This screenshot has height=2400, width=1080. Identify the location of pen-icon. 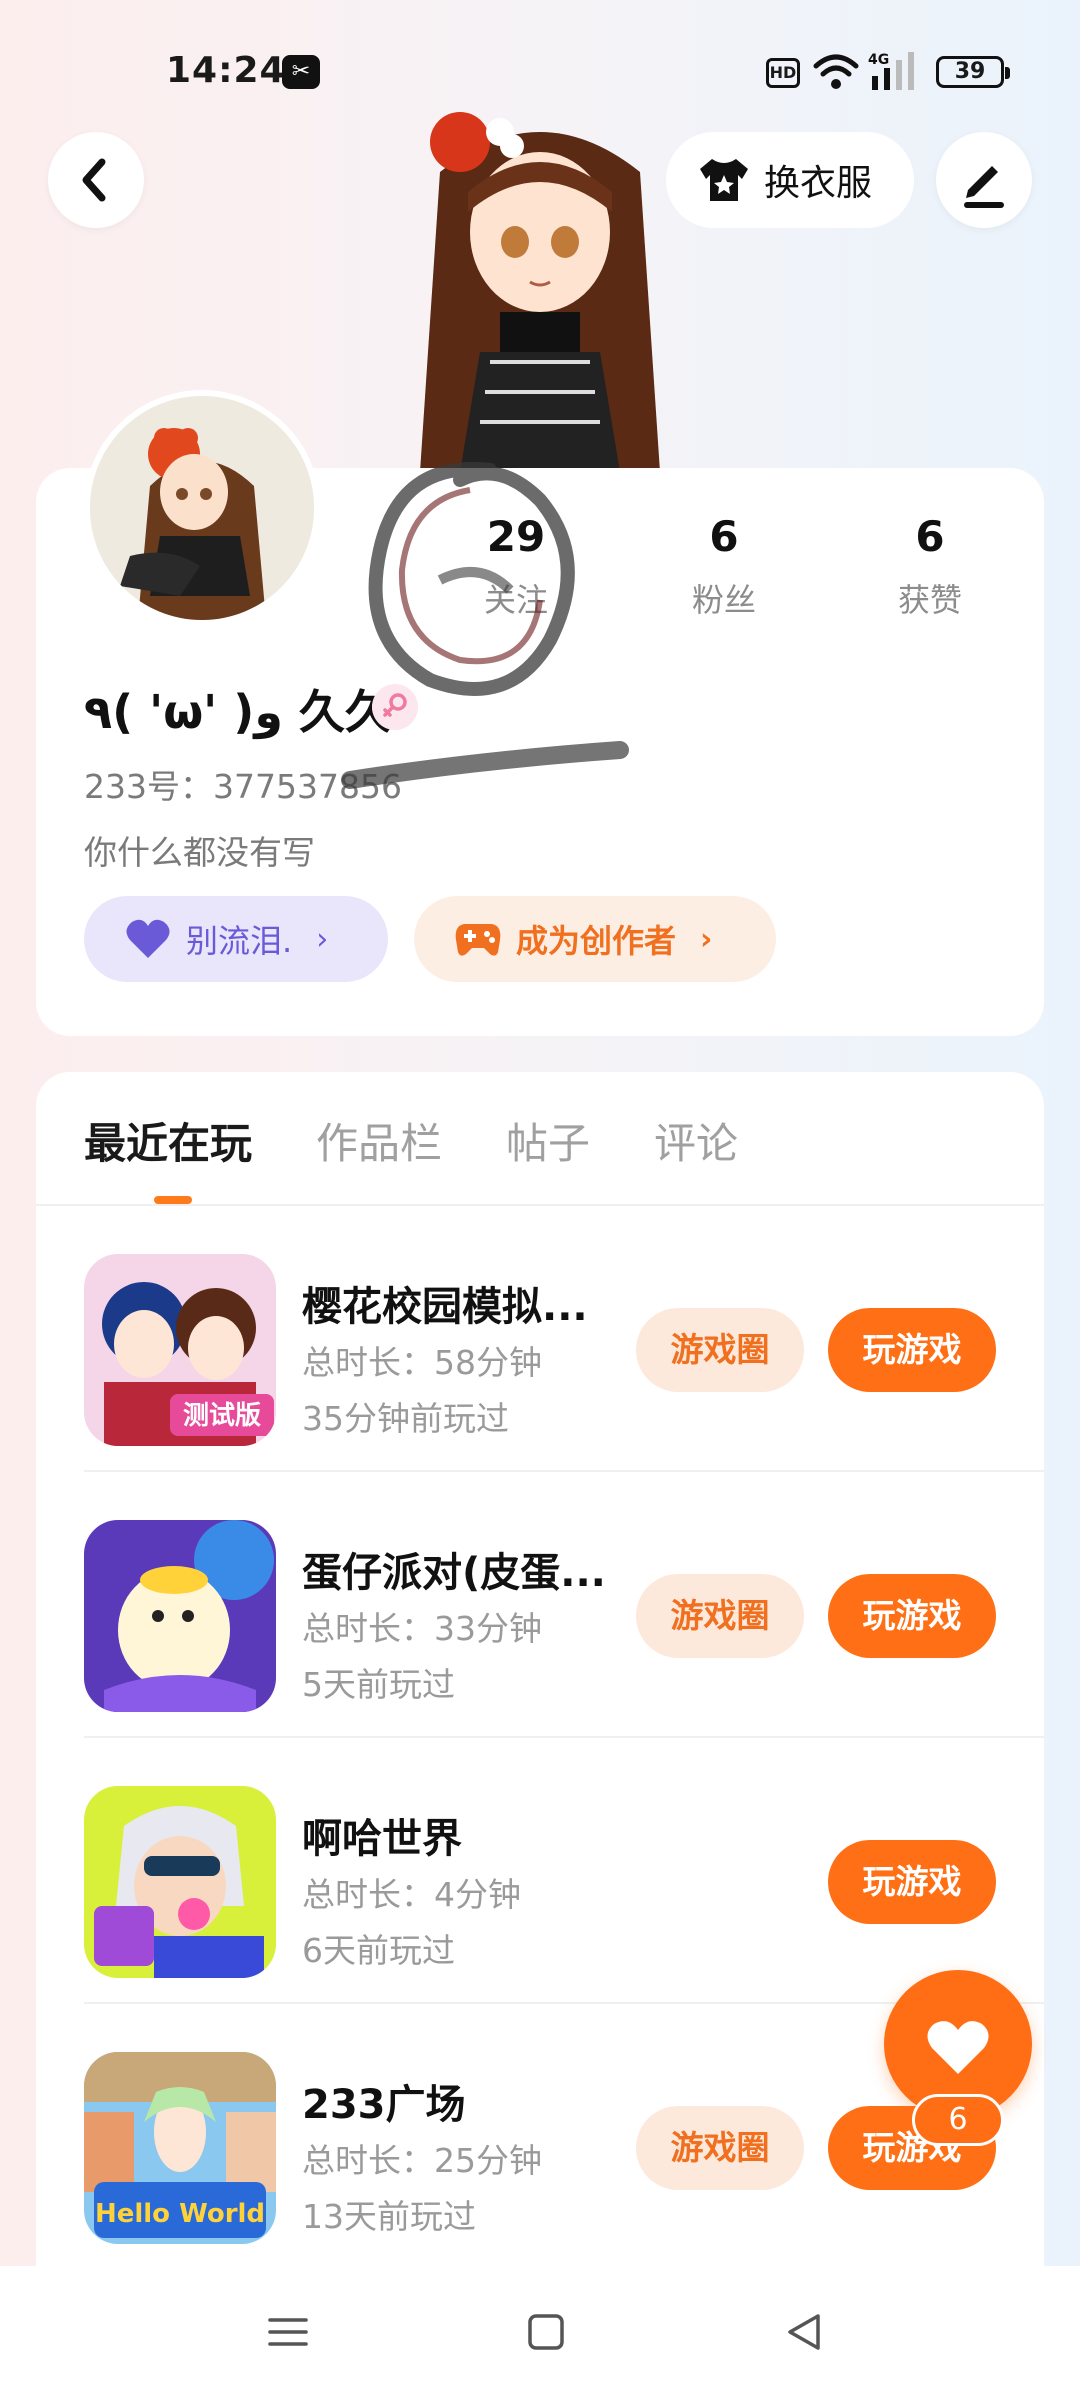
(984, 187).